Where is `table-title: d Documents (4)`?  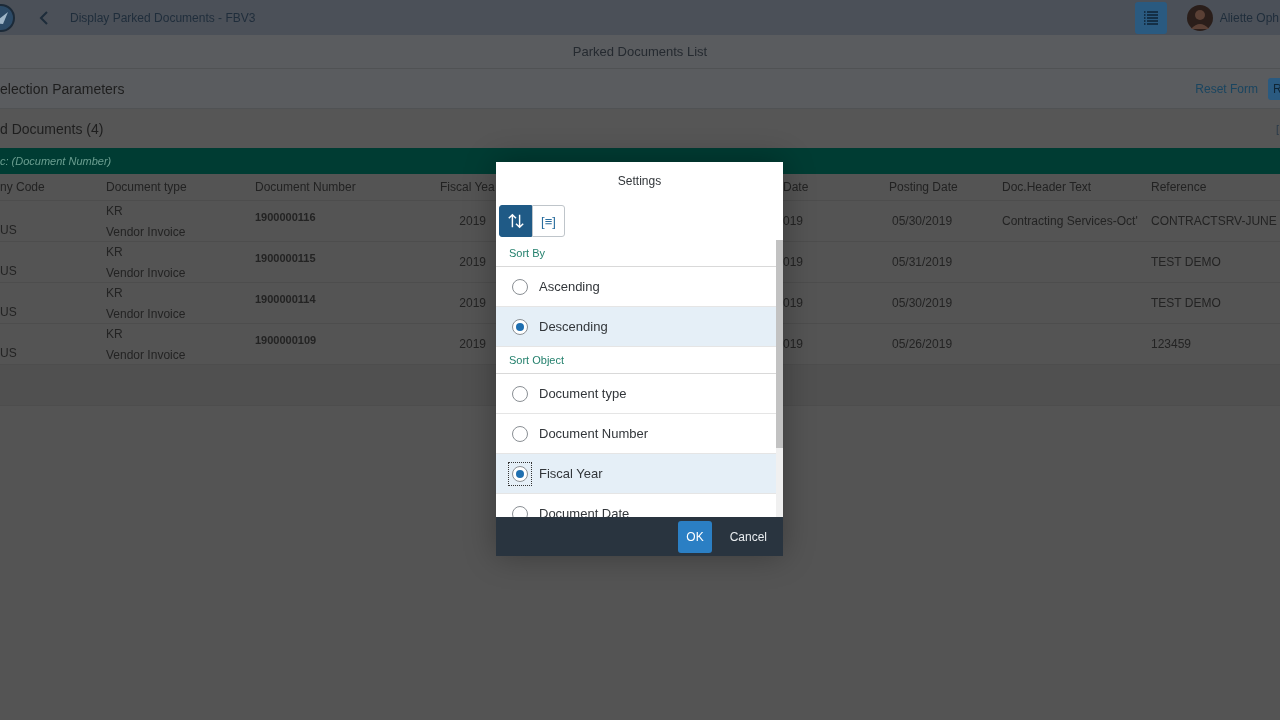 table-title: d Documents (4) is located at coordinates (52, 128).